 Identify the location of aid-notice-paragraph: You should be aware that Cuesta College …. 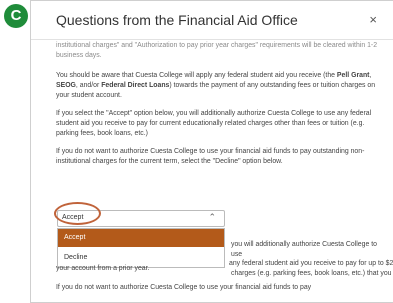
(218, 86).